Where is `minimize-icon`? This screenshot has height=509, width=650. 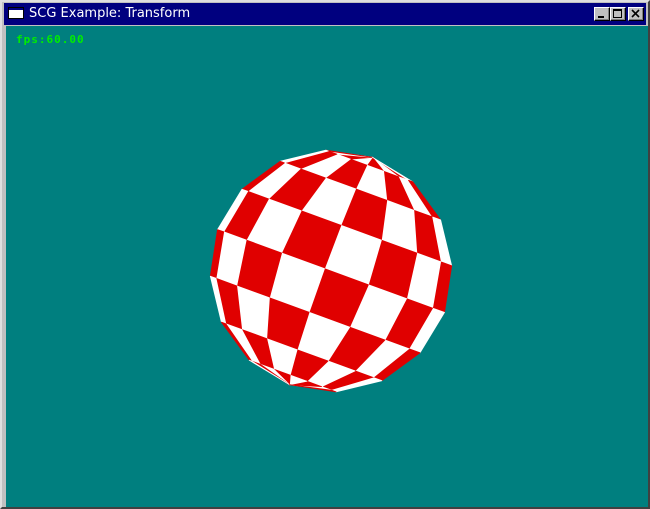 minimize-icon is located at coordinates (601, 17).